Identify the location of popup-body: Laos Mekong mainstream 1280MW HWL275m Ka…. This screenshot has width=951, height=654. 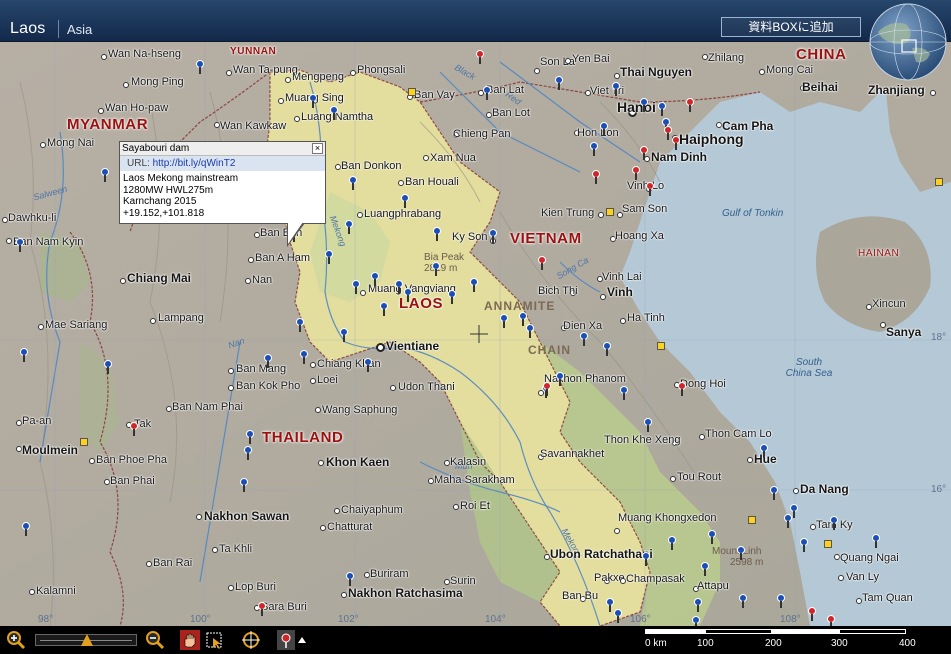
(222, 195).